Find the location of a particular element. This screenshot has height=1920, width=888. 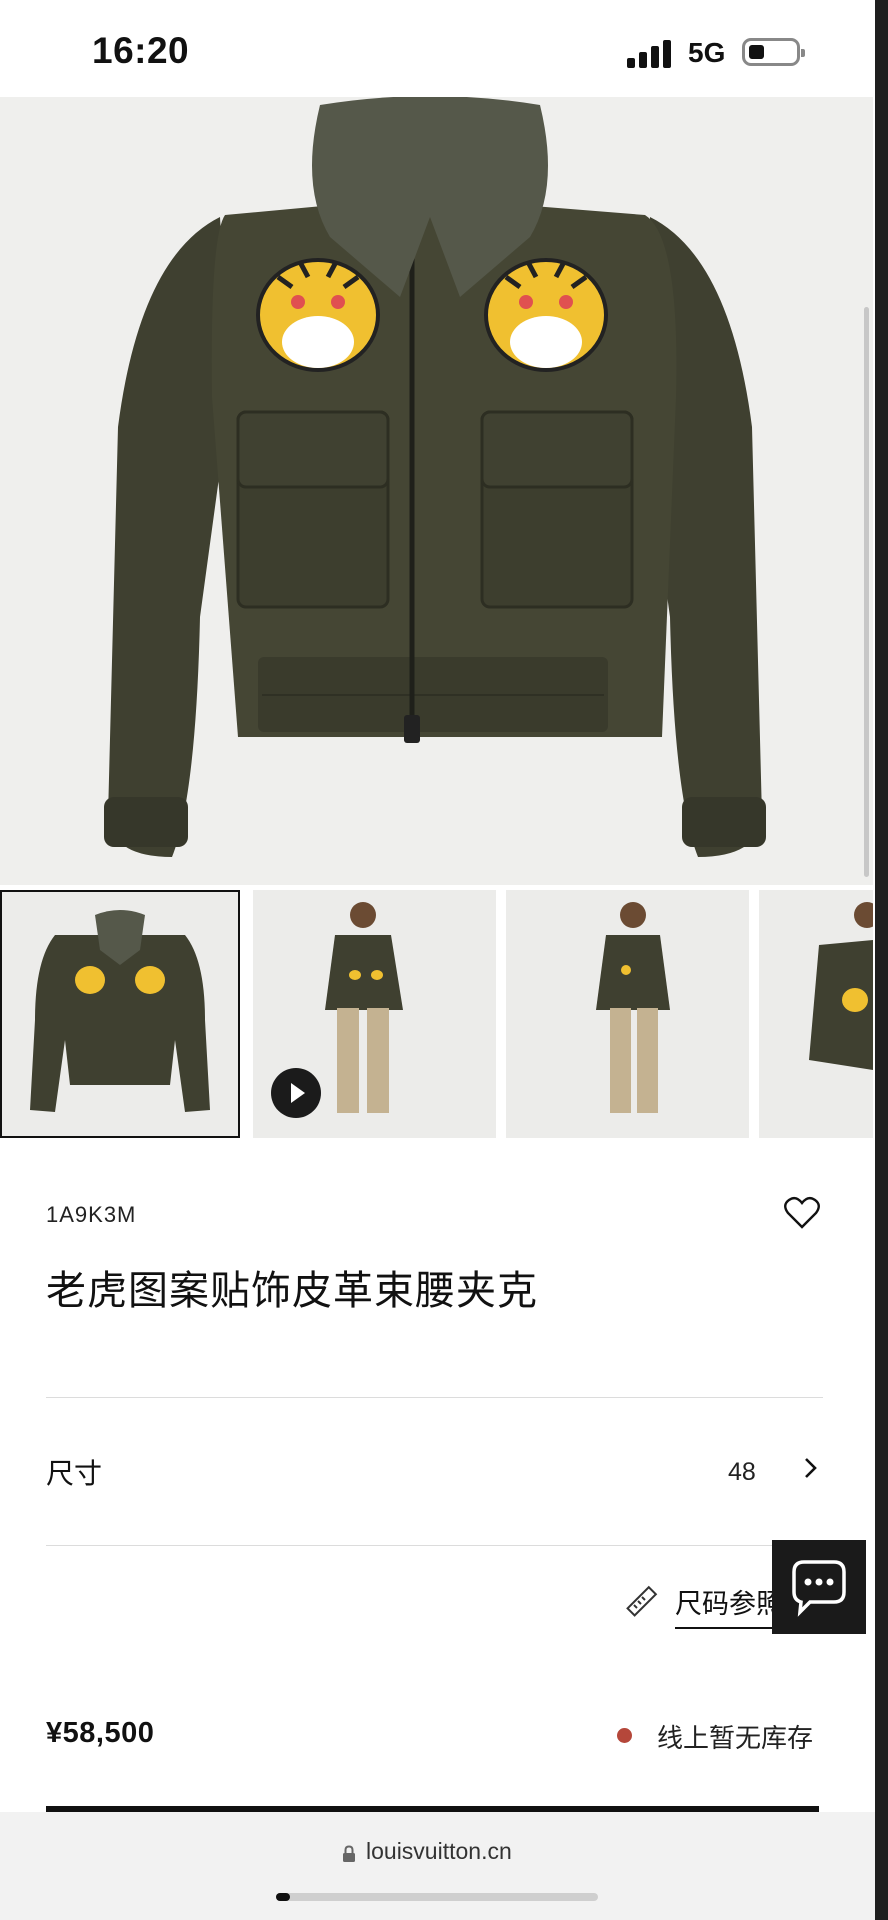

product-price: ¥58,500 is located at coordinates (100, 1733).